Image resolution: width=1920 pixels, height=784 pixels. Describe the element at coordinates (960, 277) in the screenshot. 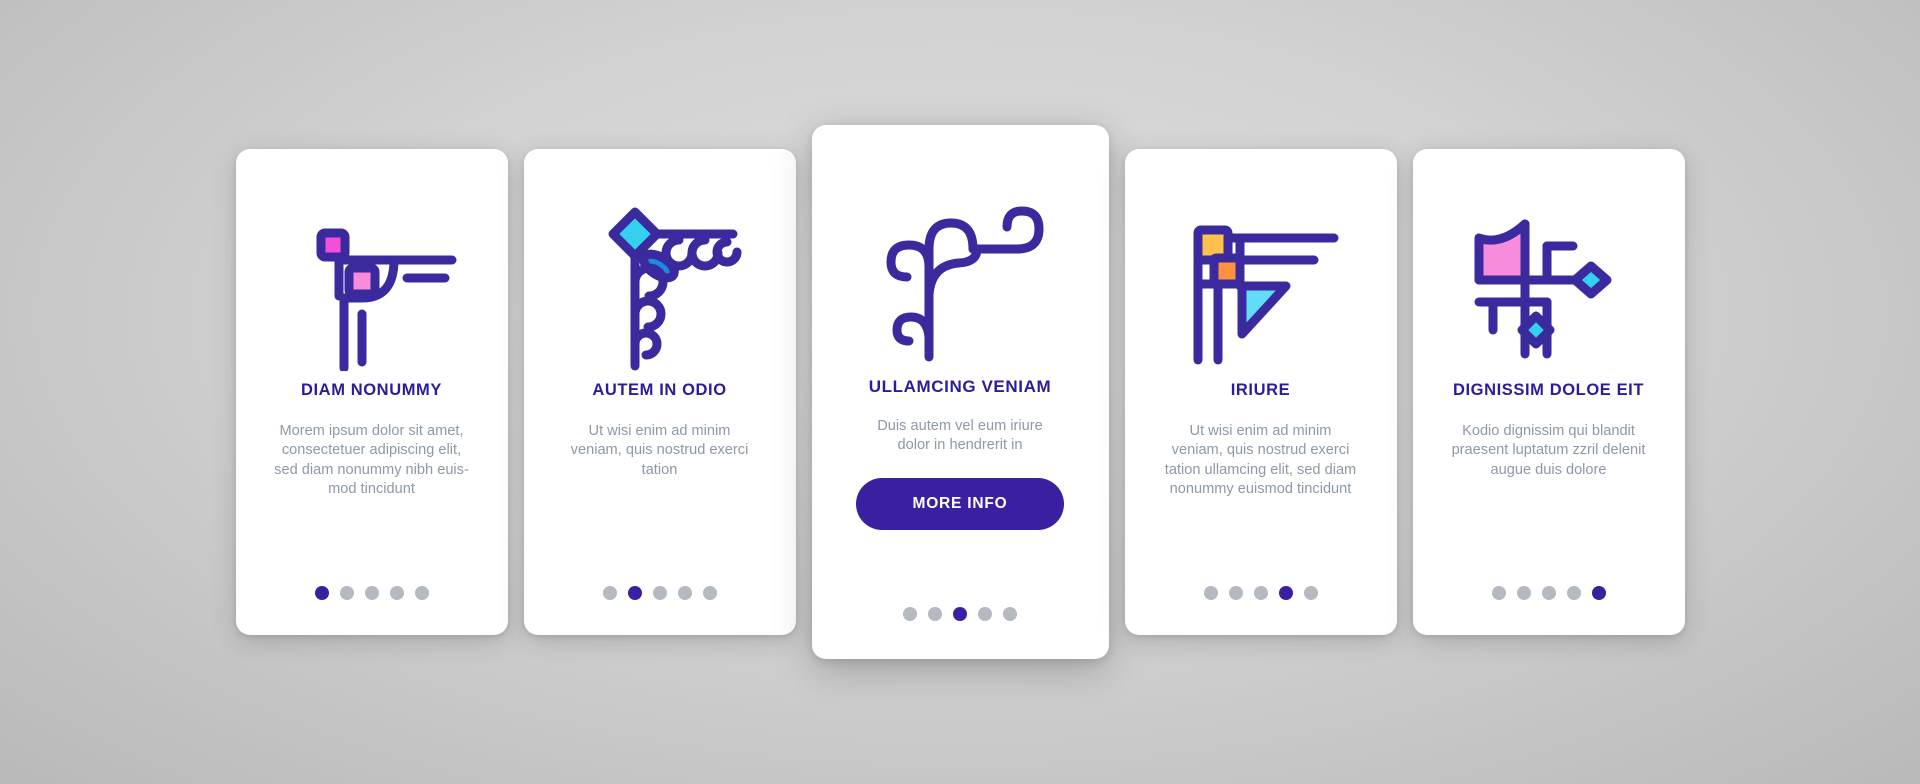

I see `corner-ornament-scroll-icon` at that location.